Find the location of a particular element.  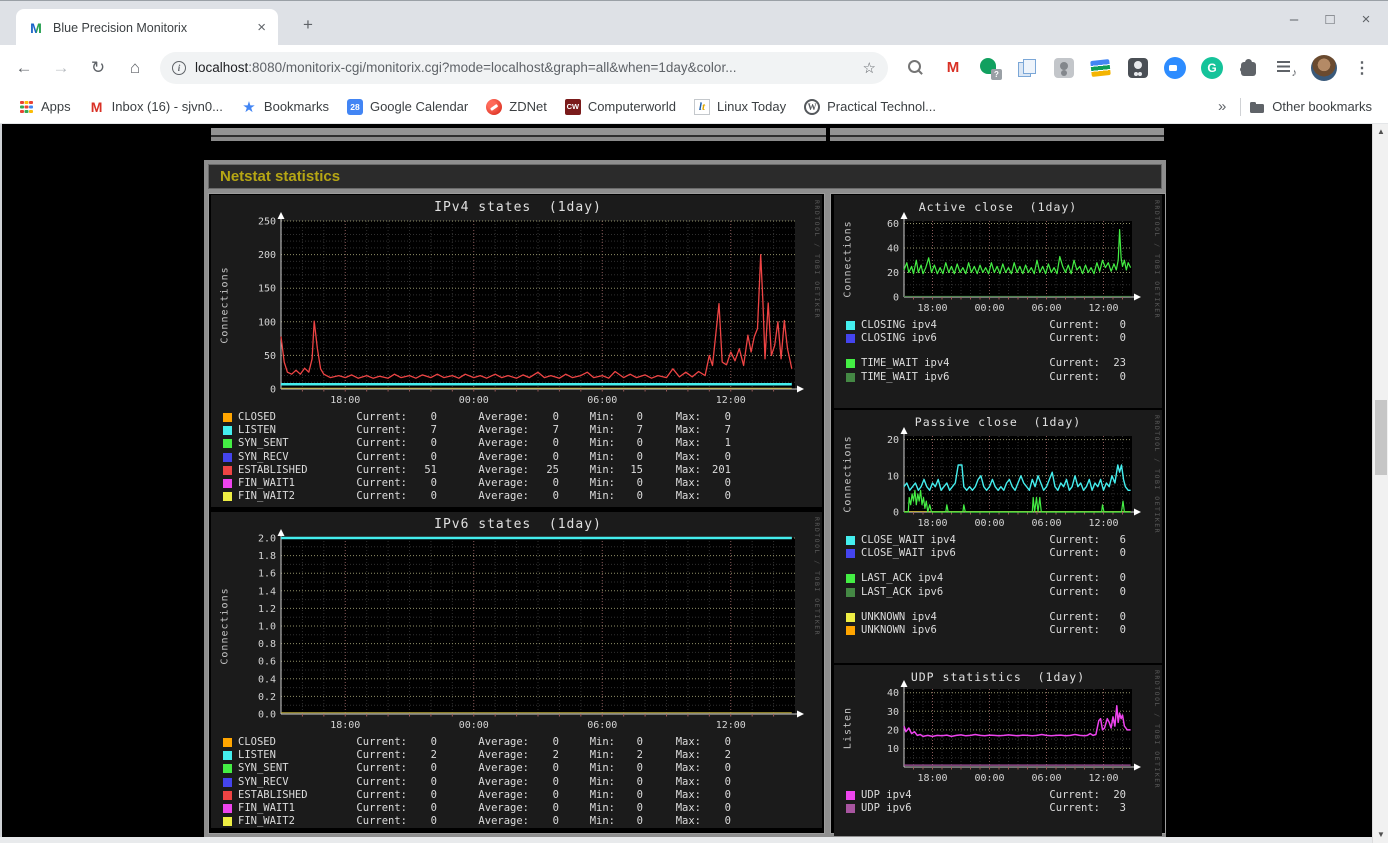

legend-label: CLOSED is located at coordinates (257, 417).